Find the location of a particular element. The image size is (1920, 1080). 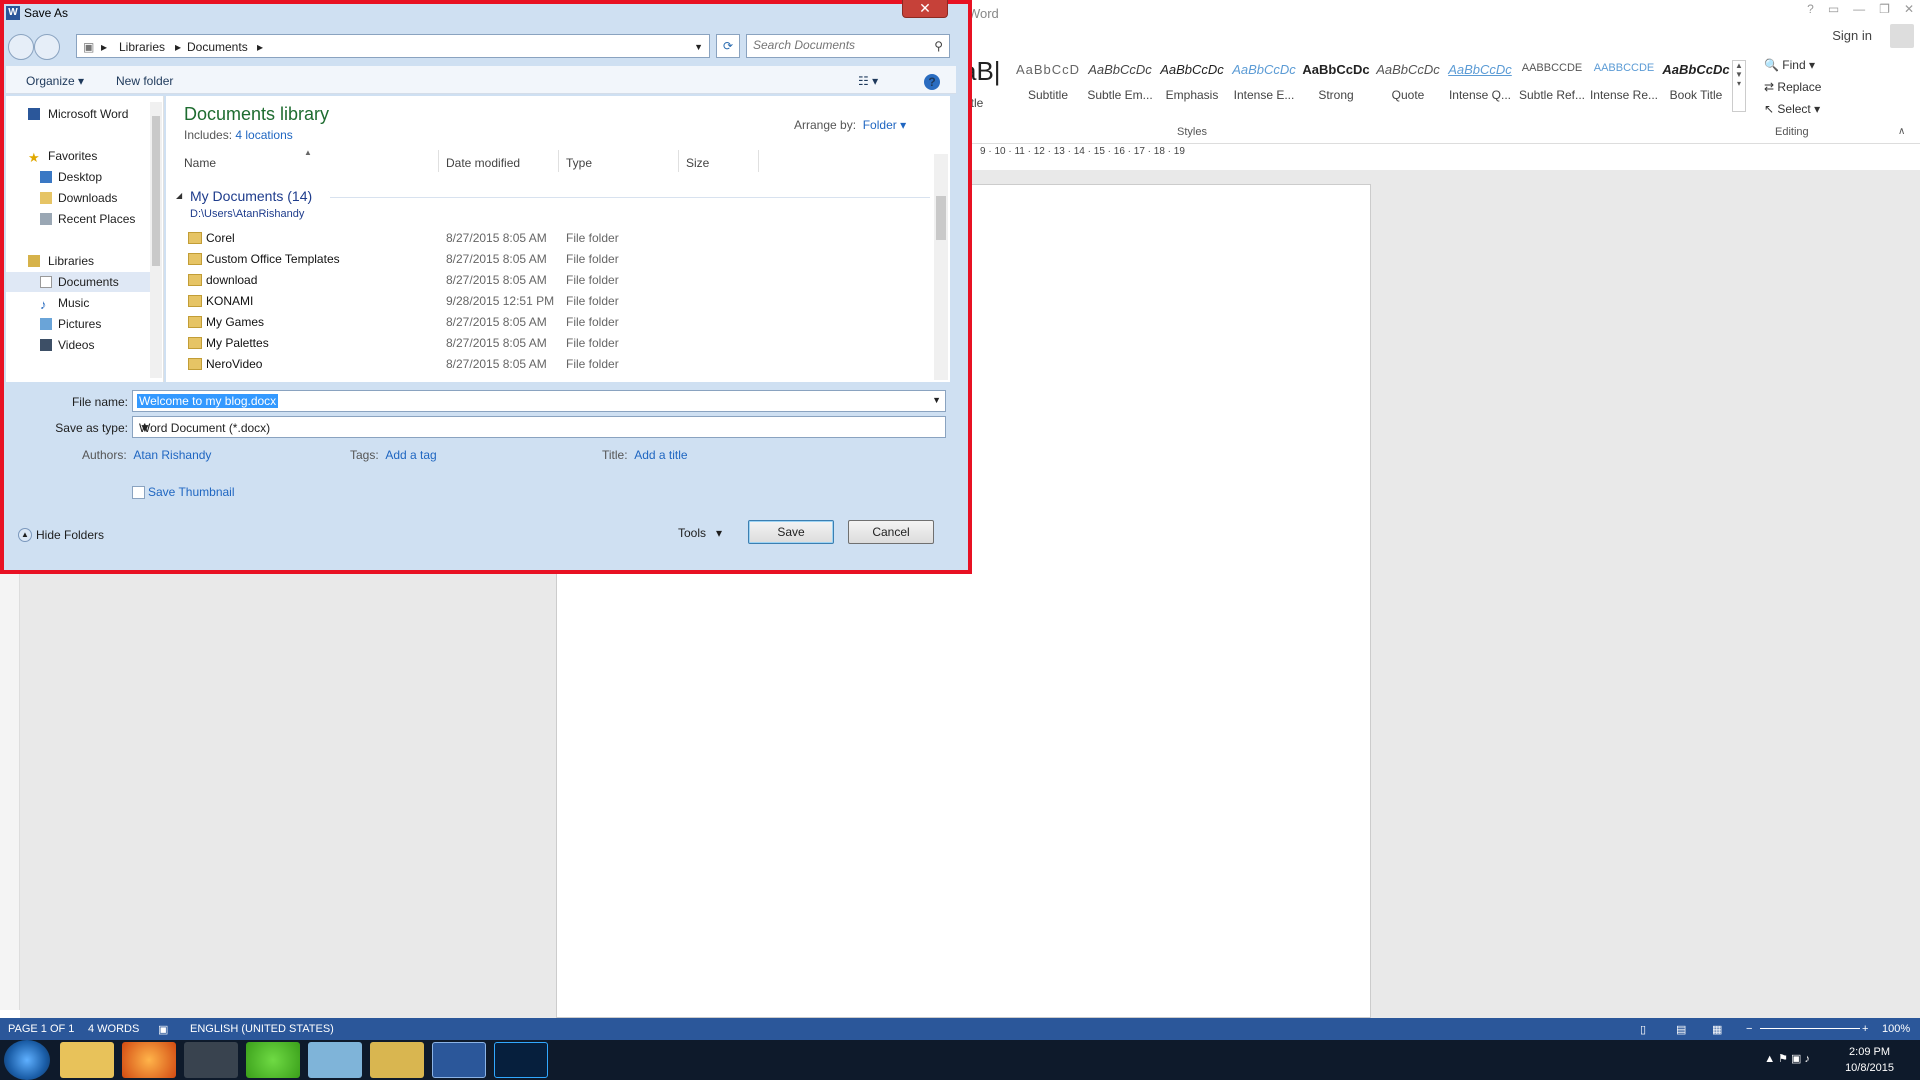

save-thumbnail-checkbox is located at coordinates (138, 492).